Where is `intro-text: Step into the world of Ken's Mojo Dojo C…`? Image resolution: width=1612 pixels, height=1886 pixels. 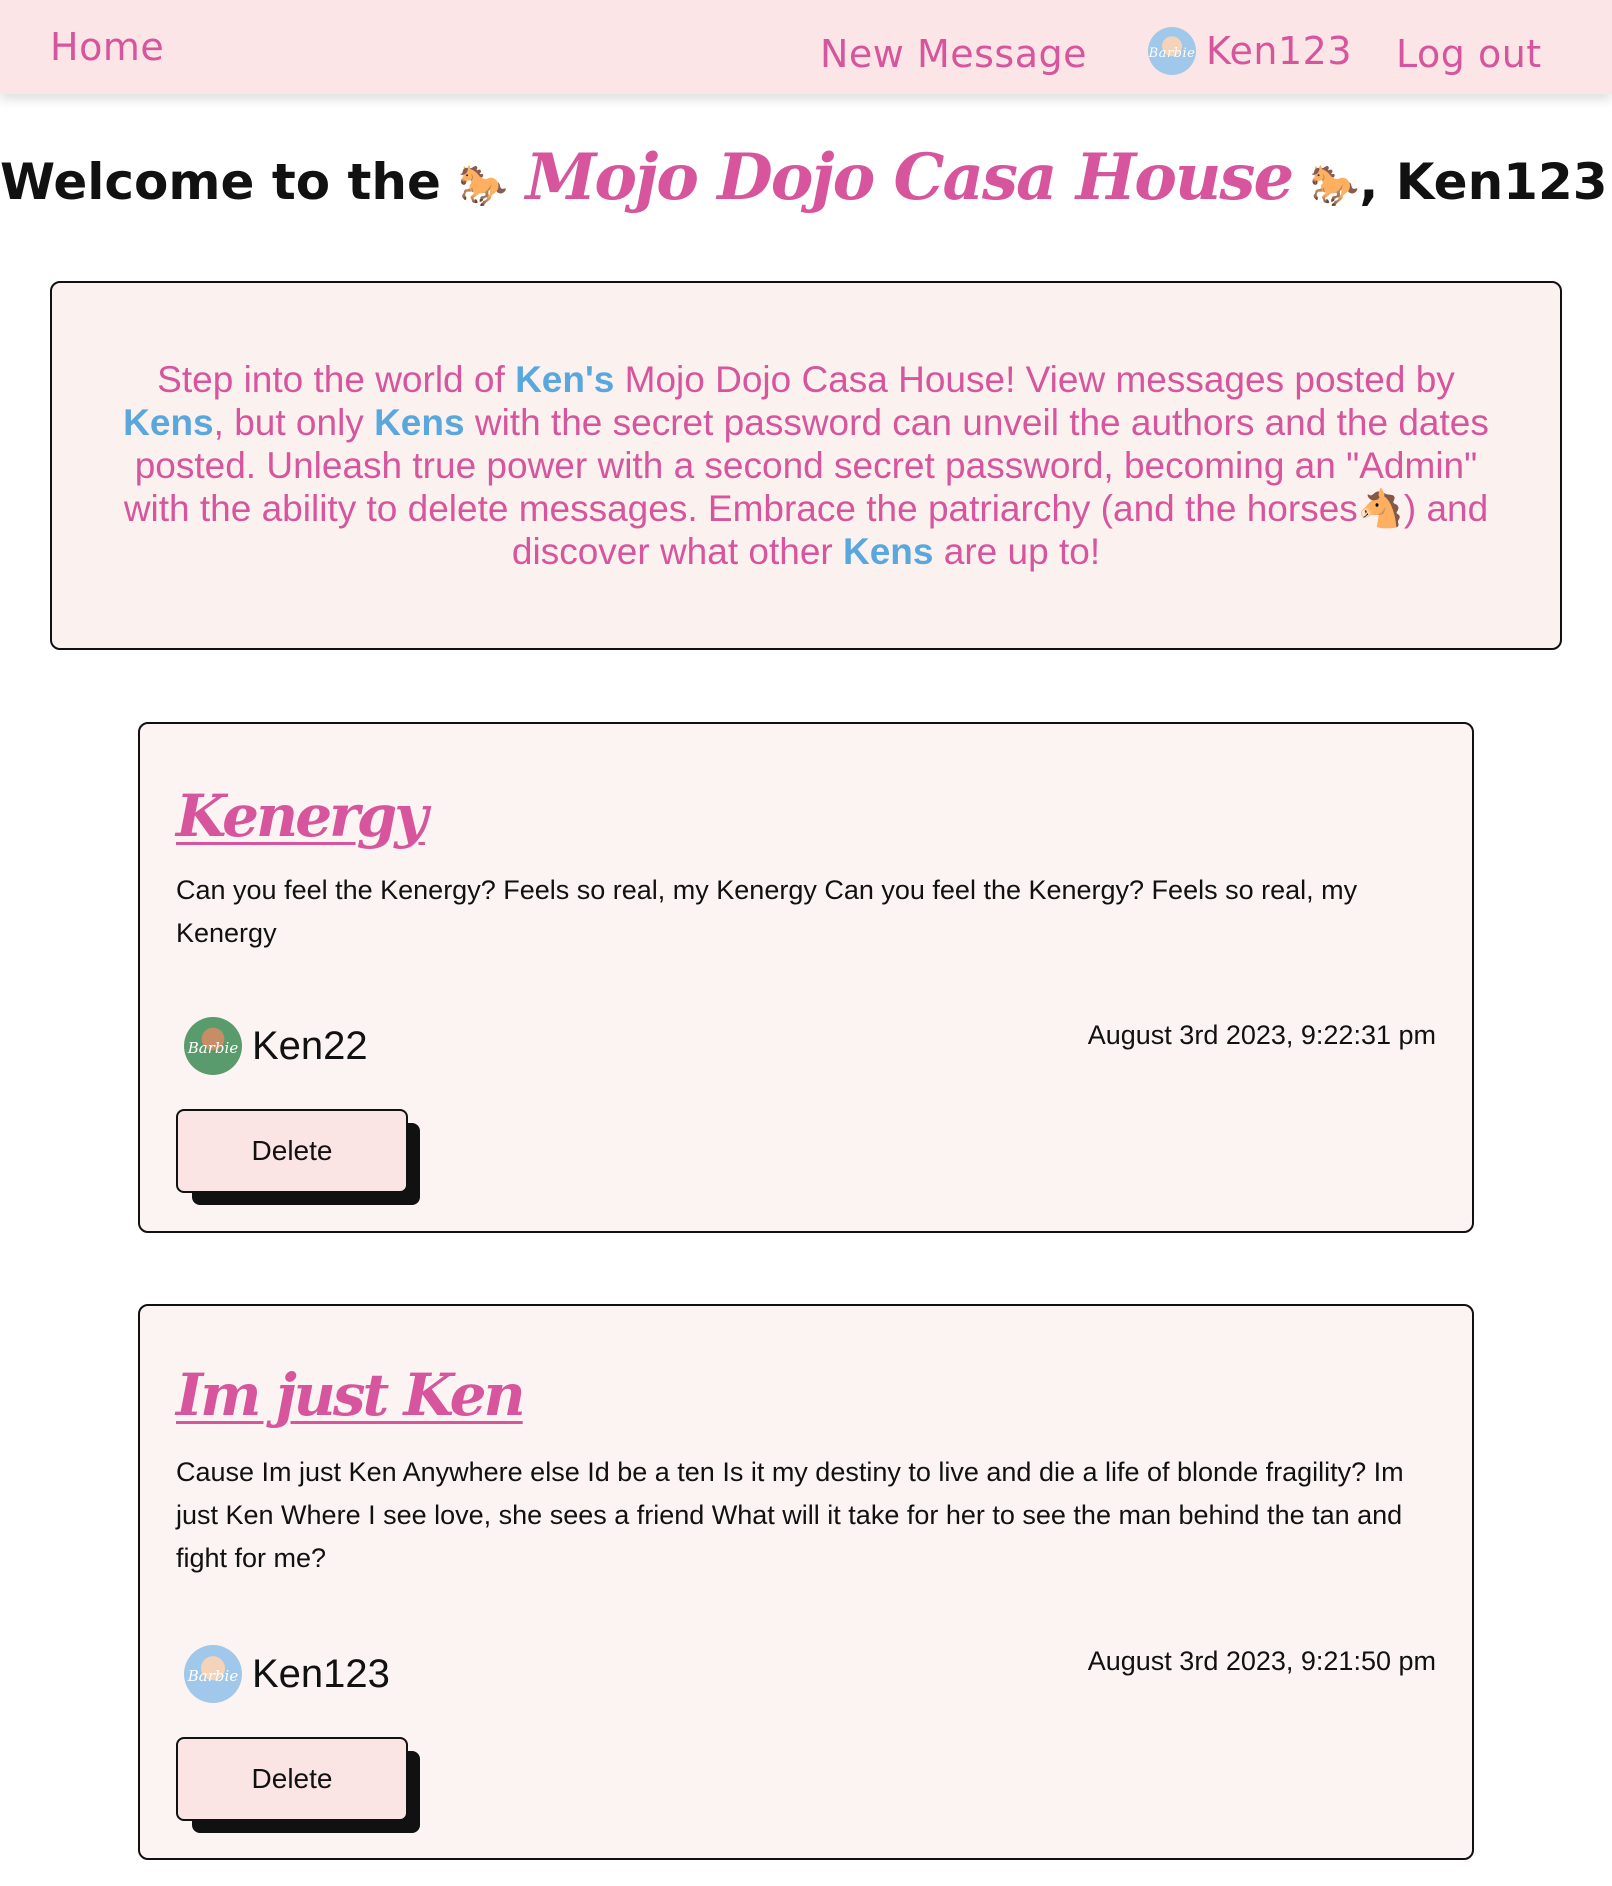
intro-text: Step into the world of Ken's Mojo Dojo C… is located at coordinates (806, 465).